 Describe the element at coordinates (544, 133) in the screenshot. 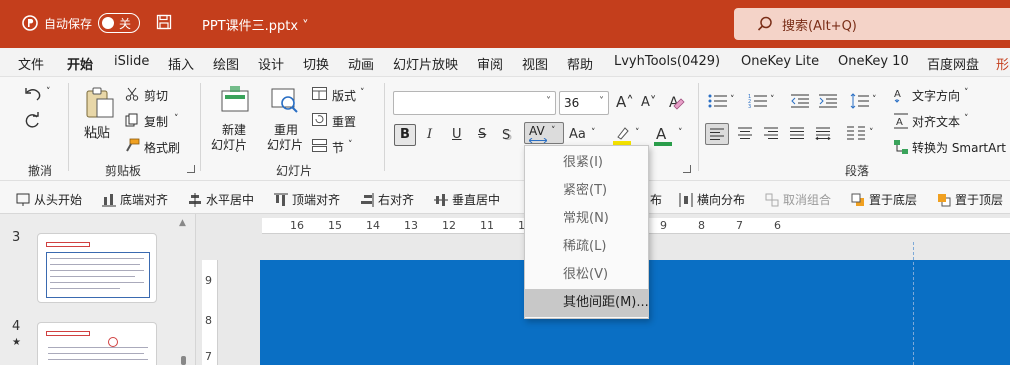

I see `character-spacing-button: AV ˅` at that location.